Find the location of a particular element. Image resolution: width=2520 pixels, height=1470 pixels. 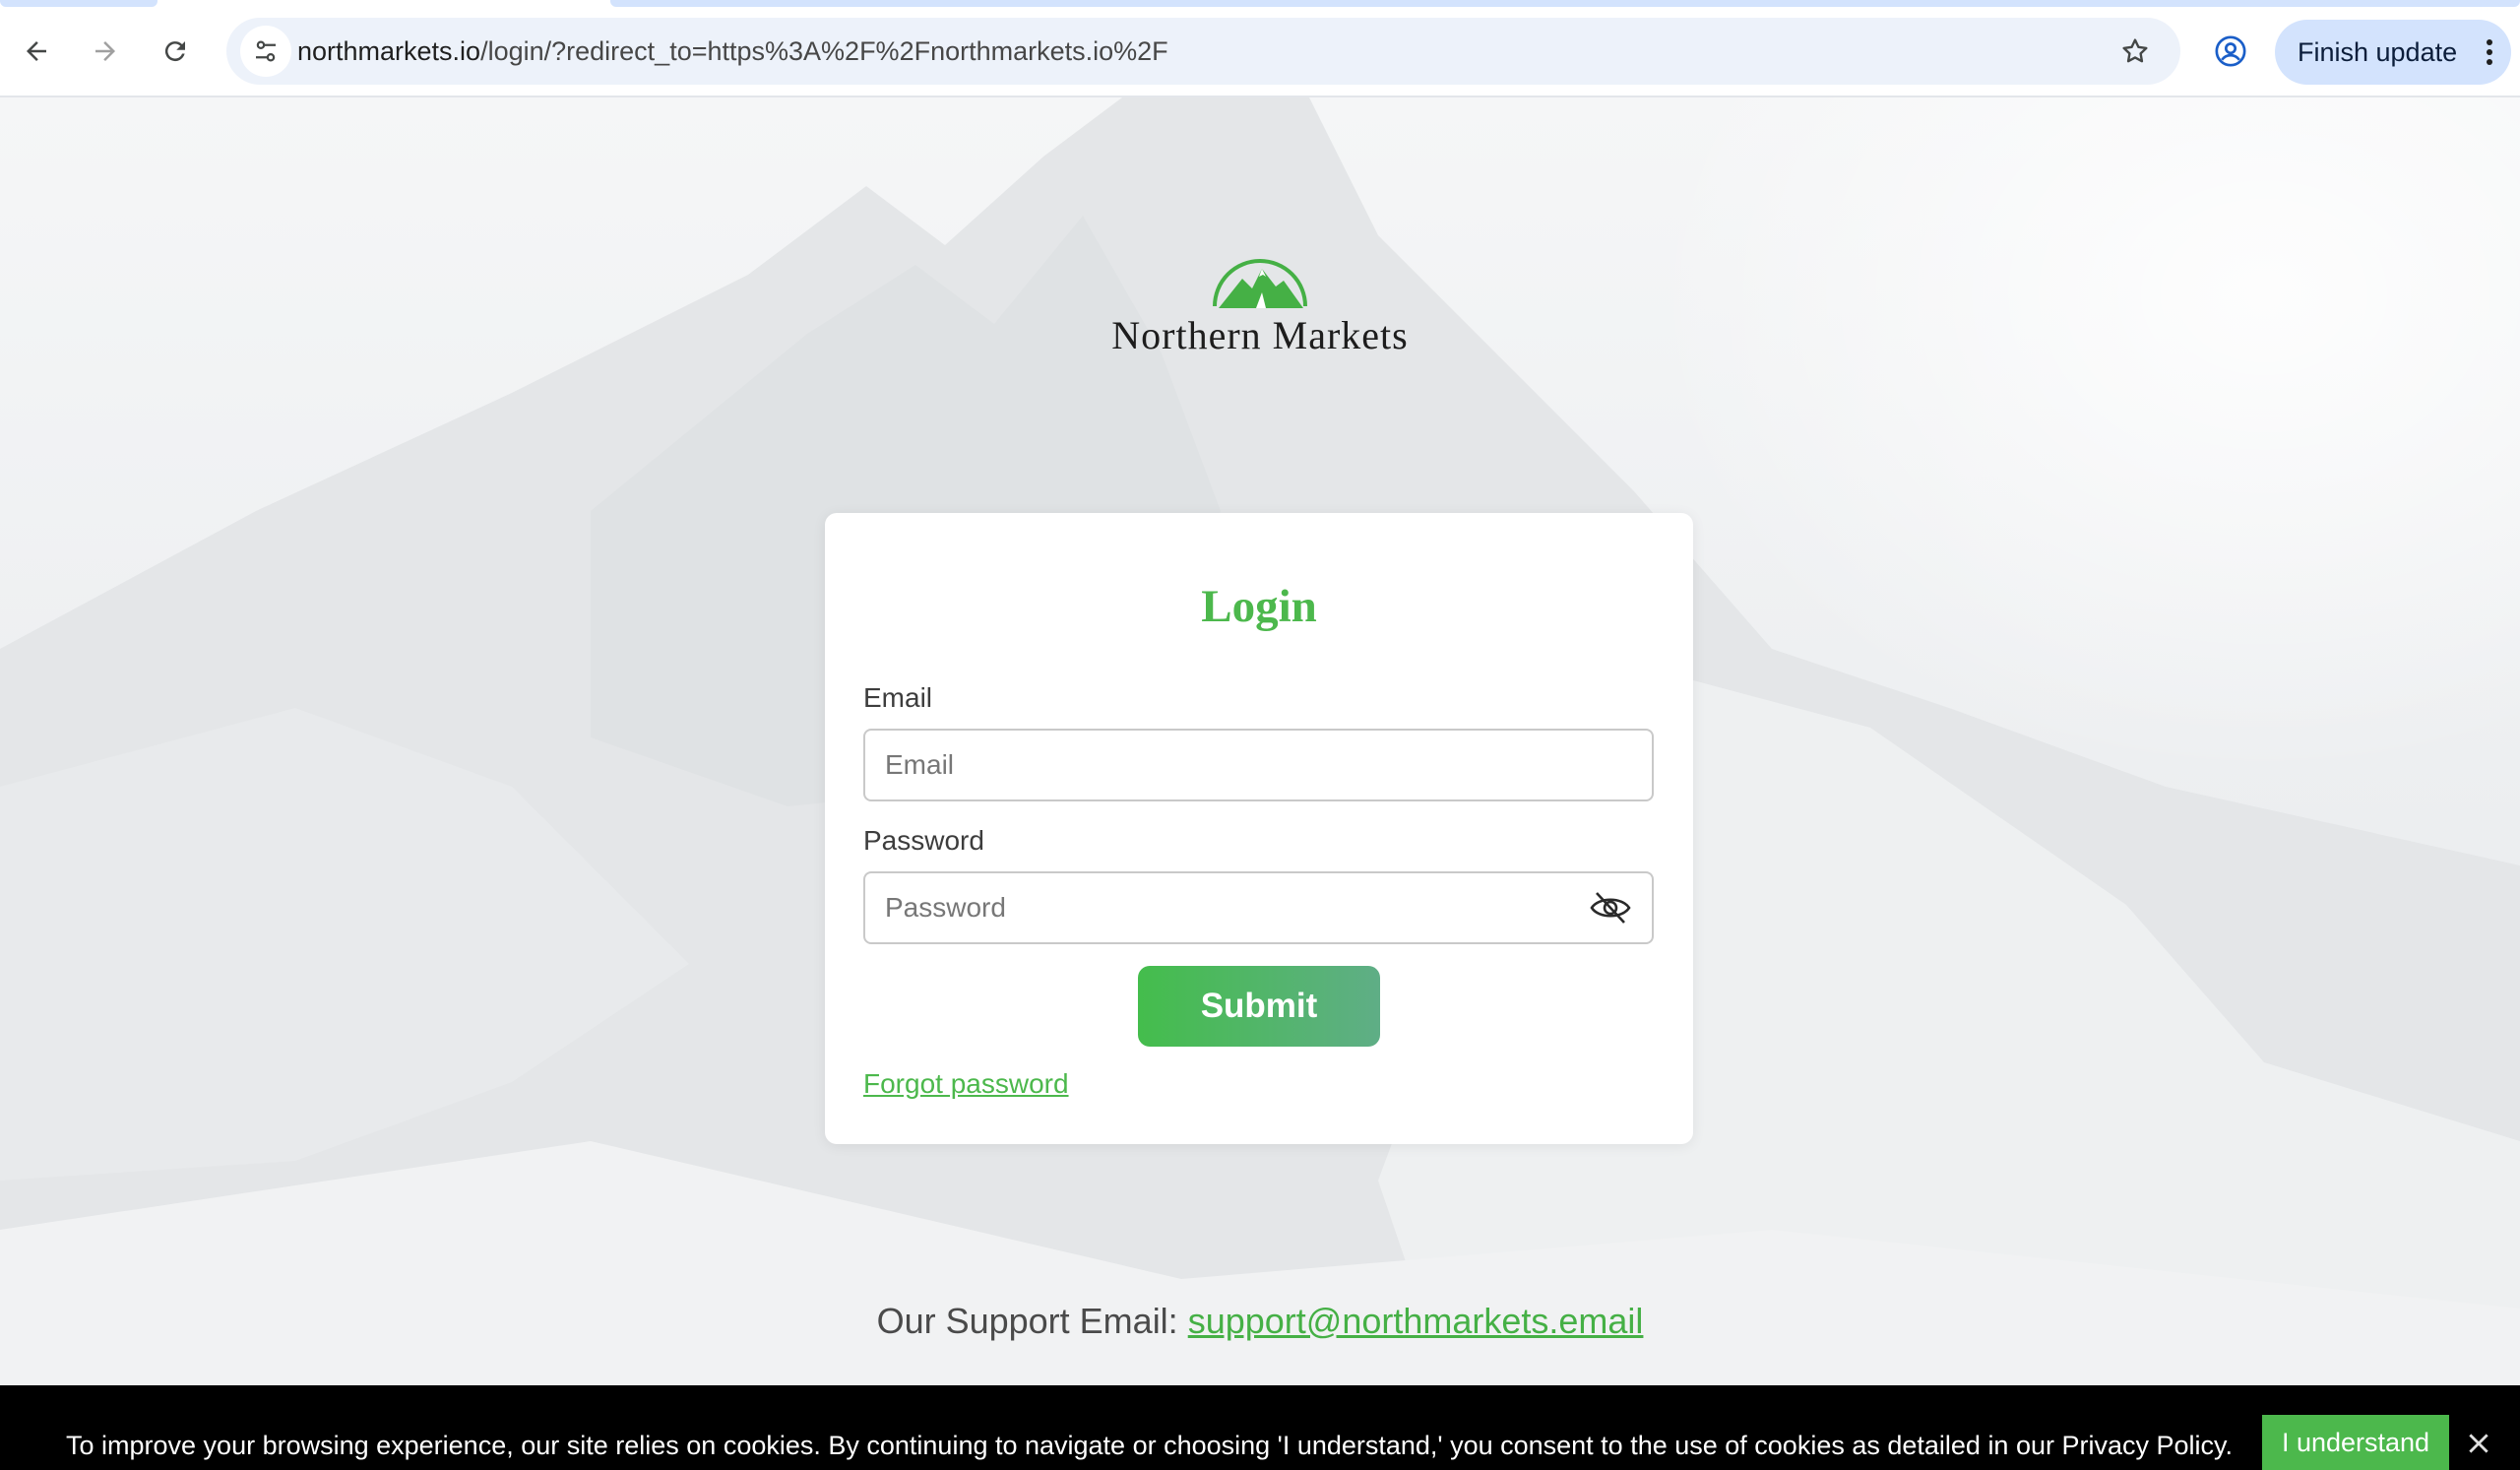

email-field-container is located at coordinates (1258, 765).